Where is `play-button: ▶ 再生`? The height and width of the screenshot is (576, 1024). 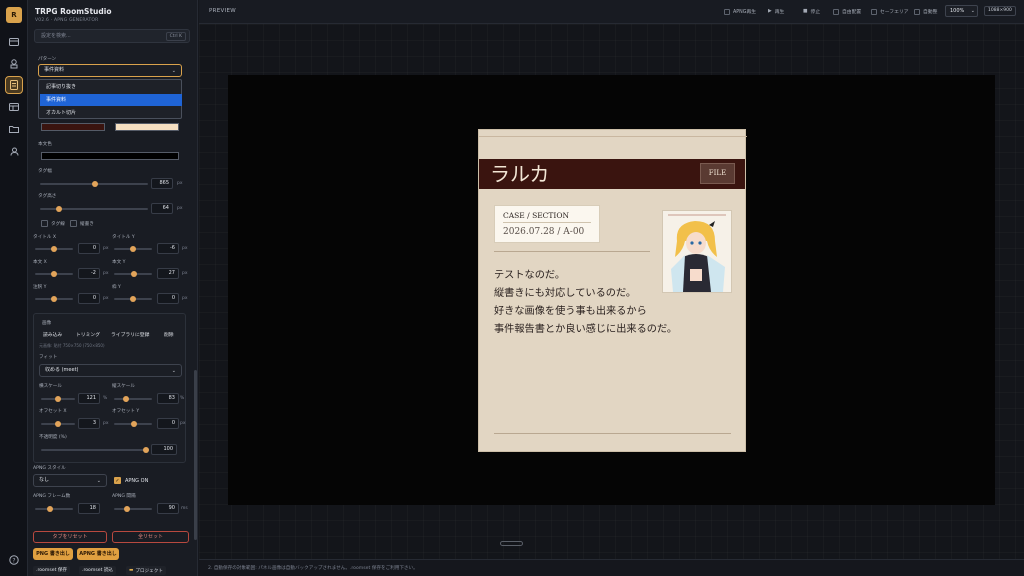
play-button: ▶ 再生 is located at coordinates (776, 11).